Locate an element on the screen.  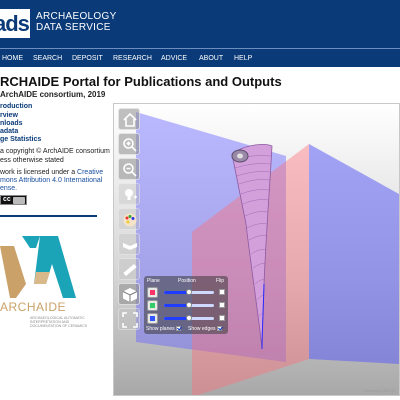
color-palette-icon is located at coordinates (130, 220).